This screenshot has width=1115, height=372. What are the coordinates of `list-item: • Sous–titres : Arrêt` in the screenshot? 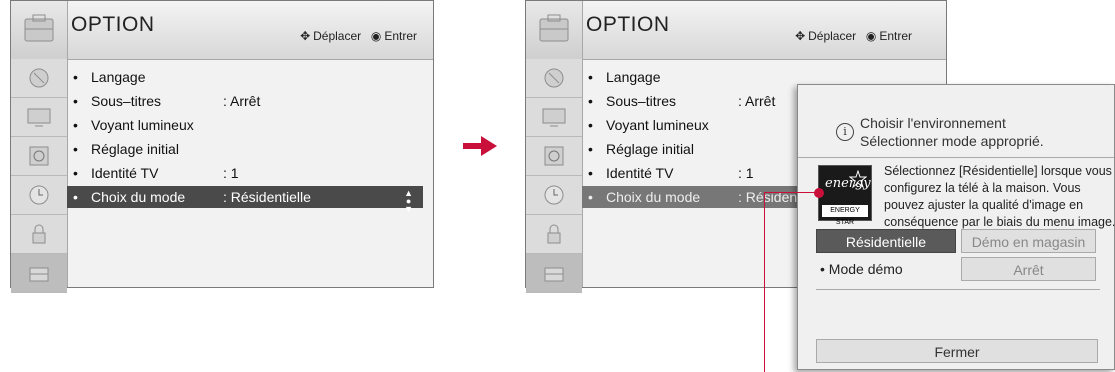 It's located at (250, 101).